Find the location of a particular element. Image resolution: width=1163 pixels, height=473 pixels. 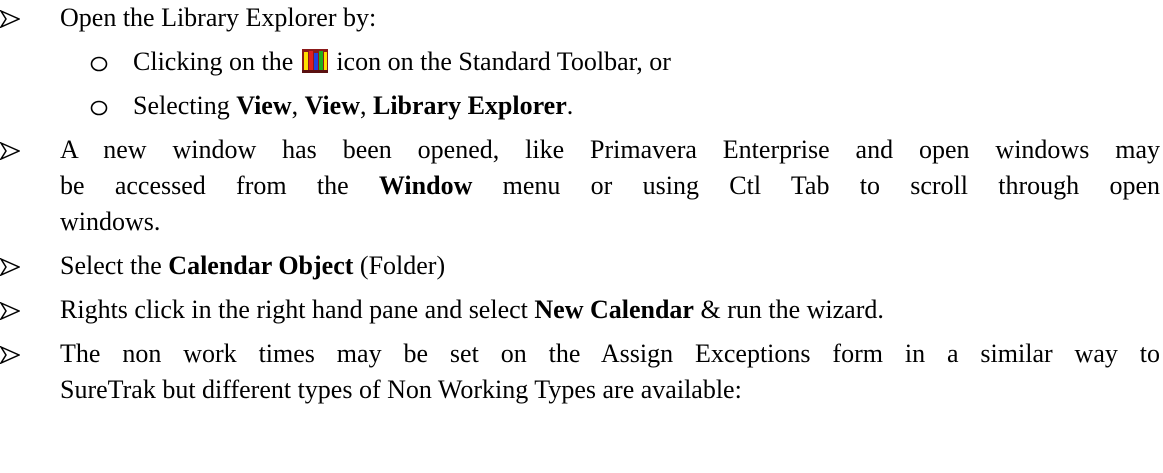

bold-calendar-object: Calendar Object is located at coordinates (261, 265).